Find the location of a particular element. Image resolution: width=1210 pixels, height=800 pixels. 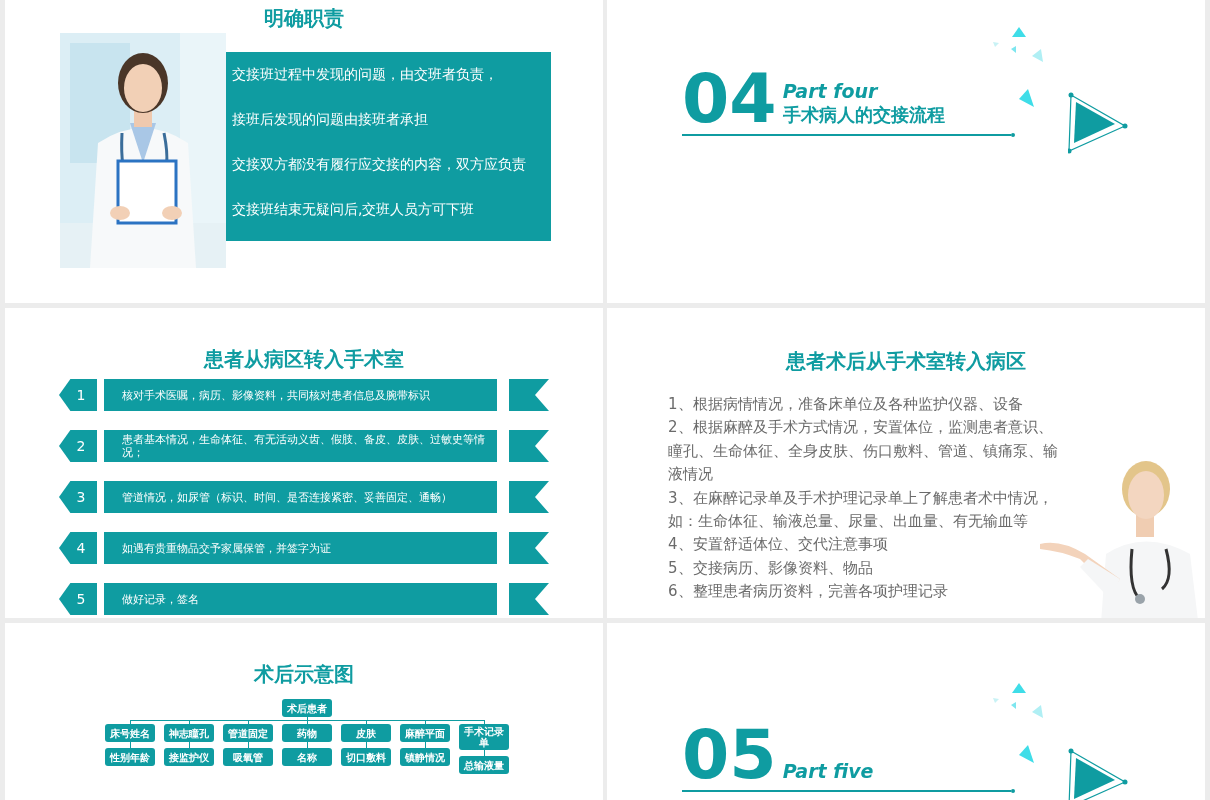

slide-thumbnail: 05 Part five is located at coordinates (906, 711).